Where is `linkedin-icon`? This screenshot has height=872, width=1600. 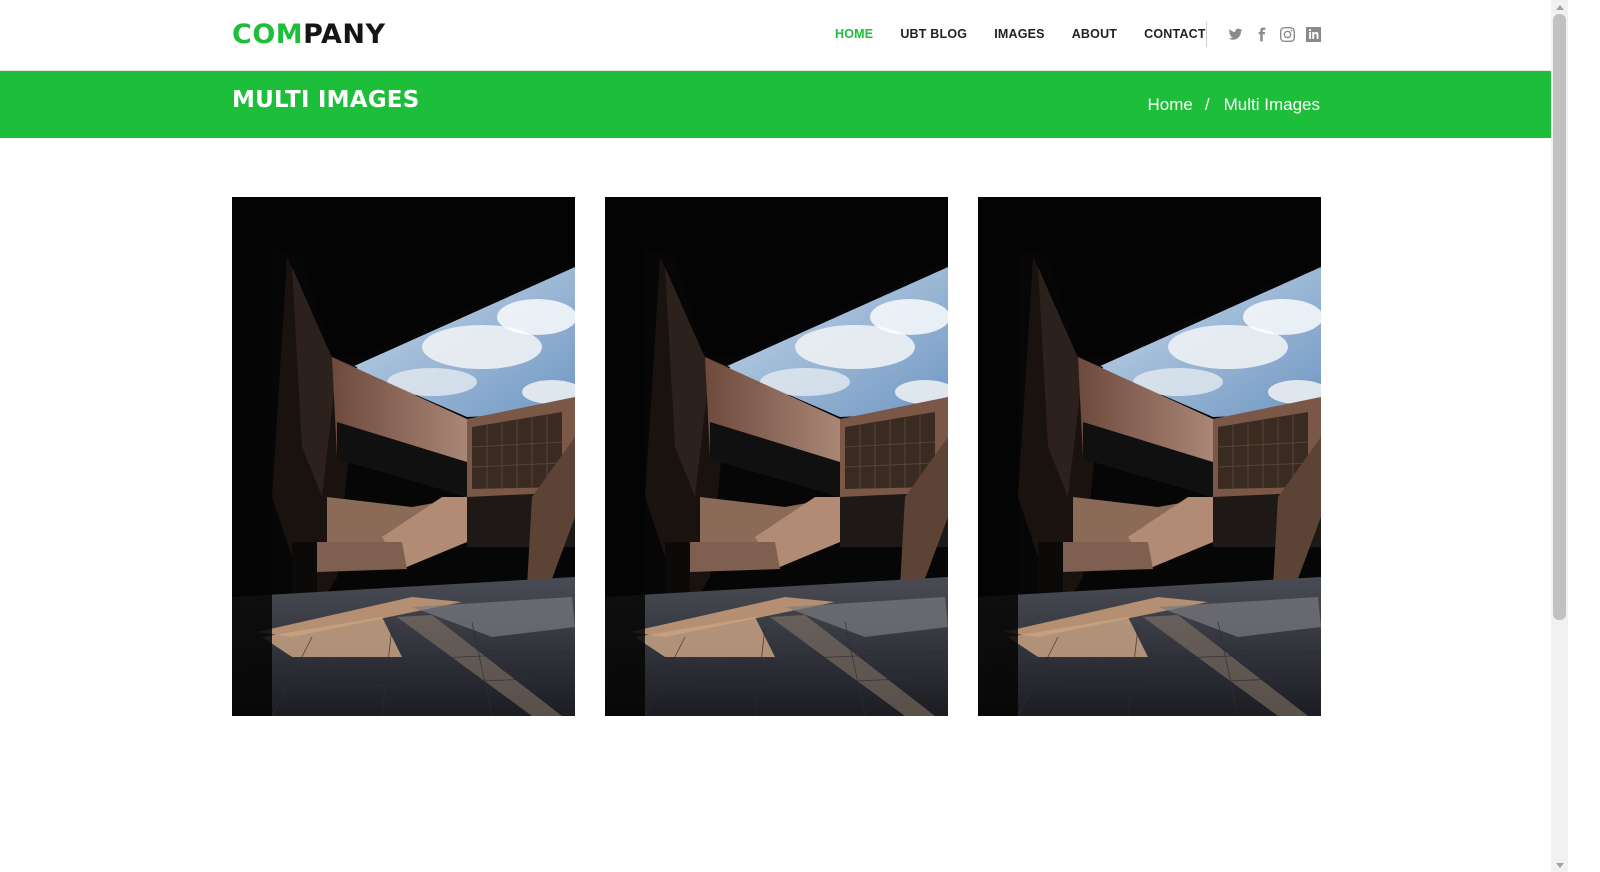 linkedin-icon is located at coordinates (1313, 34).